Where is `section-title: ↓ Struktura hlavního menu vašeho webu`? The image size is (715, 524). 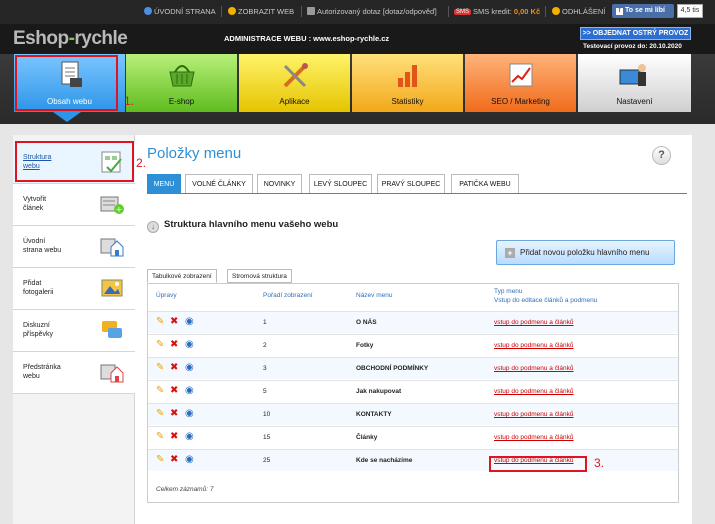 section-title: ↓ Struktura hlavního menu vašeho webu is located at coordinates (242, 226).